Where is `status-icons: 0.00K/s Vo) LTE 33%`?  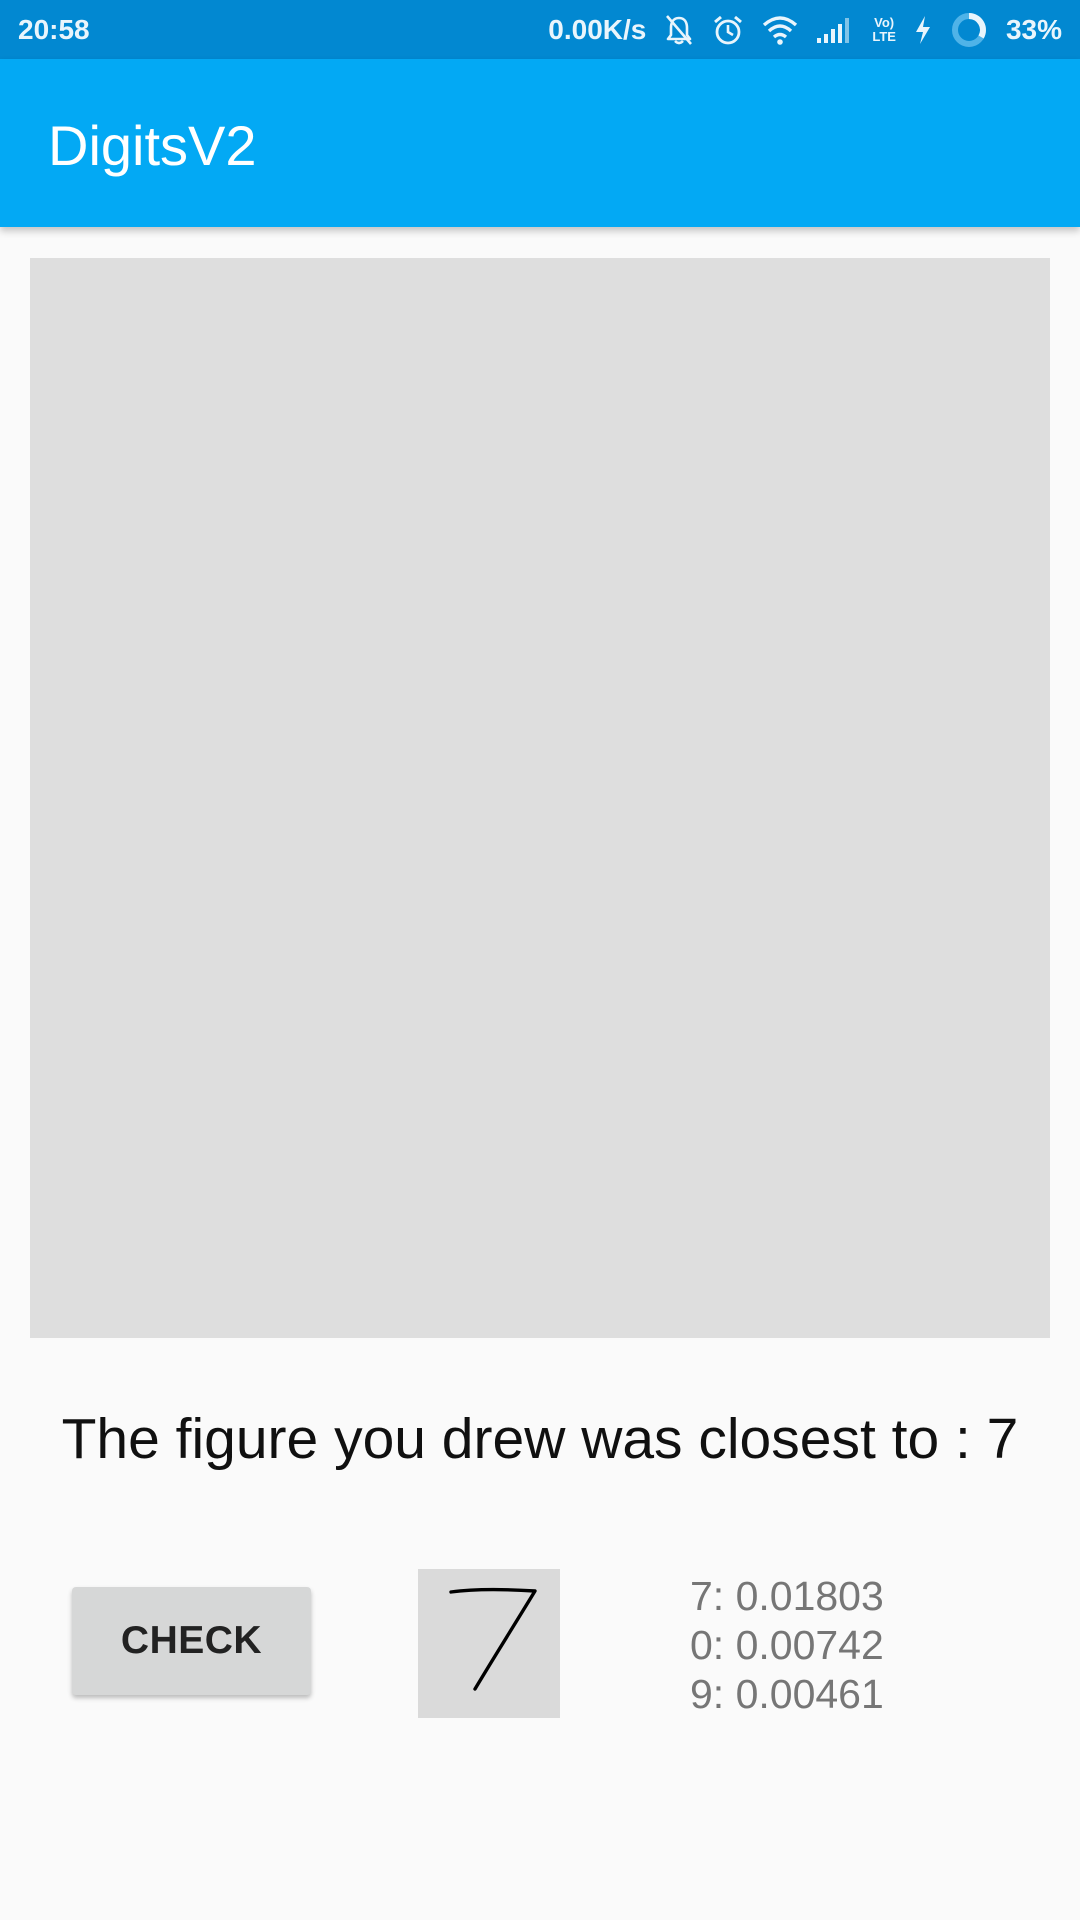 status-icons: 0.00K/s Vo) LTE 33% is located at coordinates (805, 30).